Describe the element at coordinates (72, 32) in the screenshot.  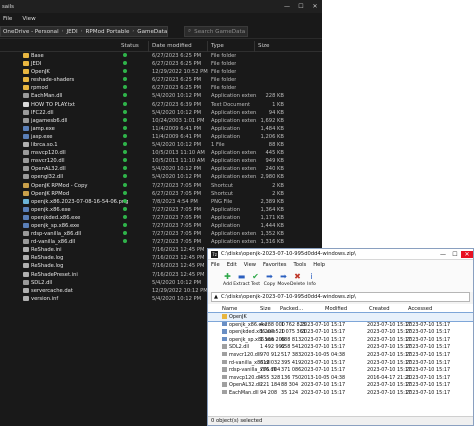
I see `breadcrumb-jedi: JEDI` at that location.